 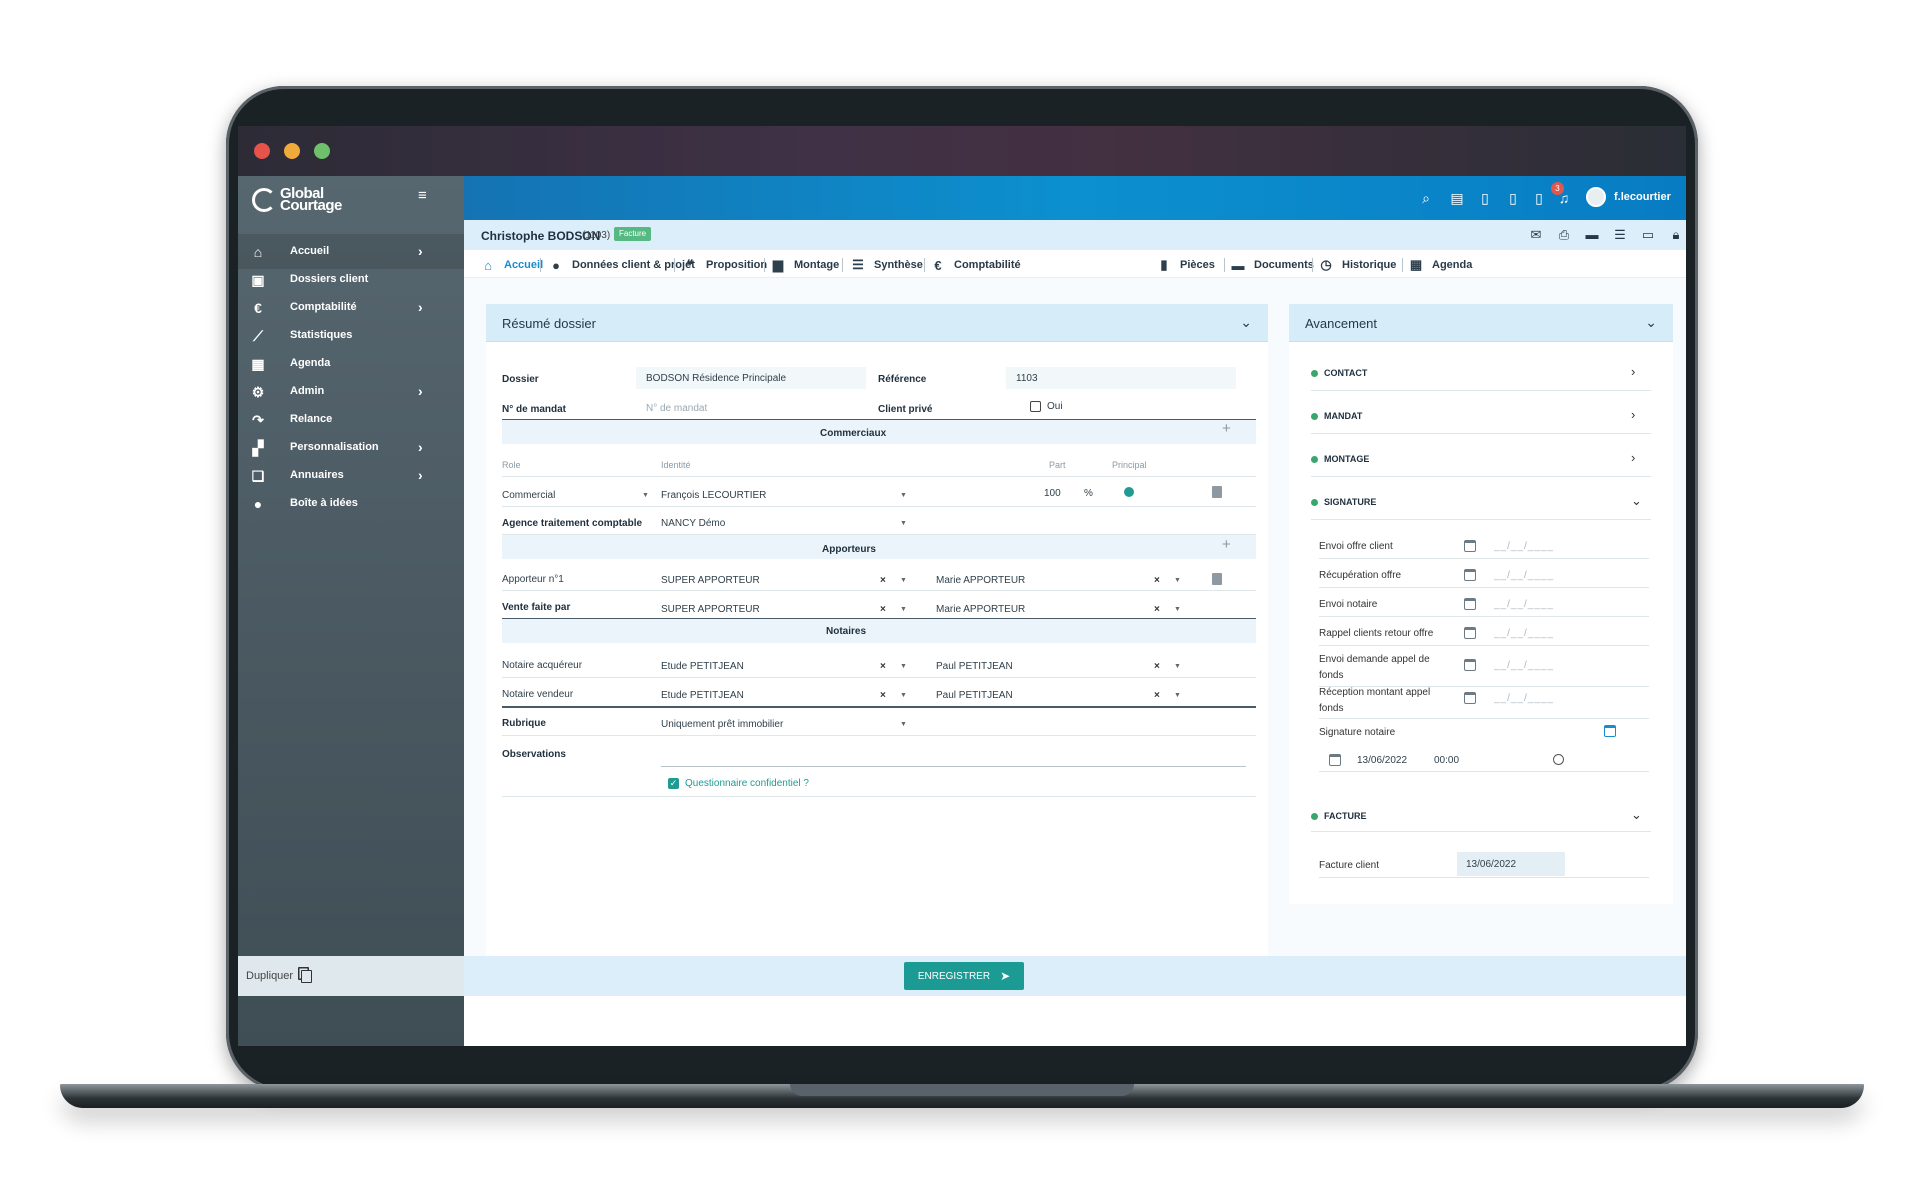 What do you see at coordinates (747, 783) in the screenshot?
I see `questionnaire-label: Questionnaire confidentiel ?` at bounding box center [747, 783].